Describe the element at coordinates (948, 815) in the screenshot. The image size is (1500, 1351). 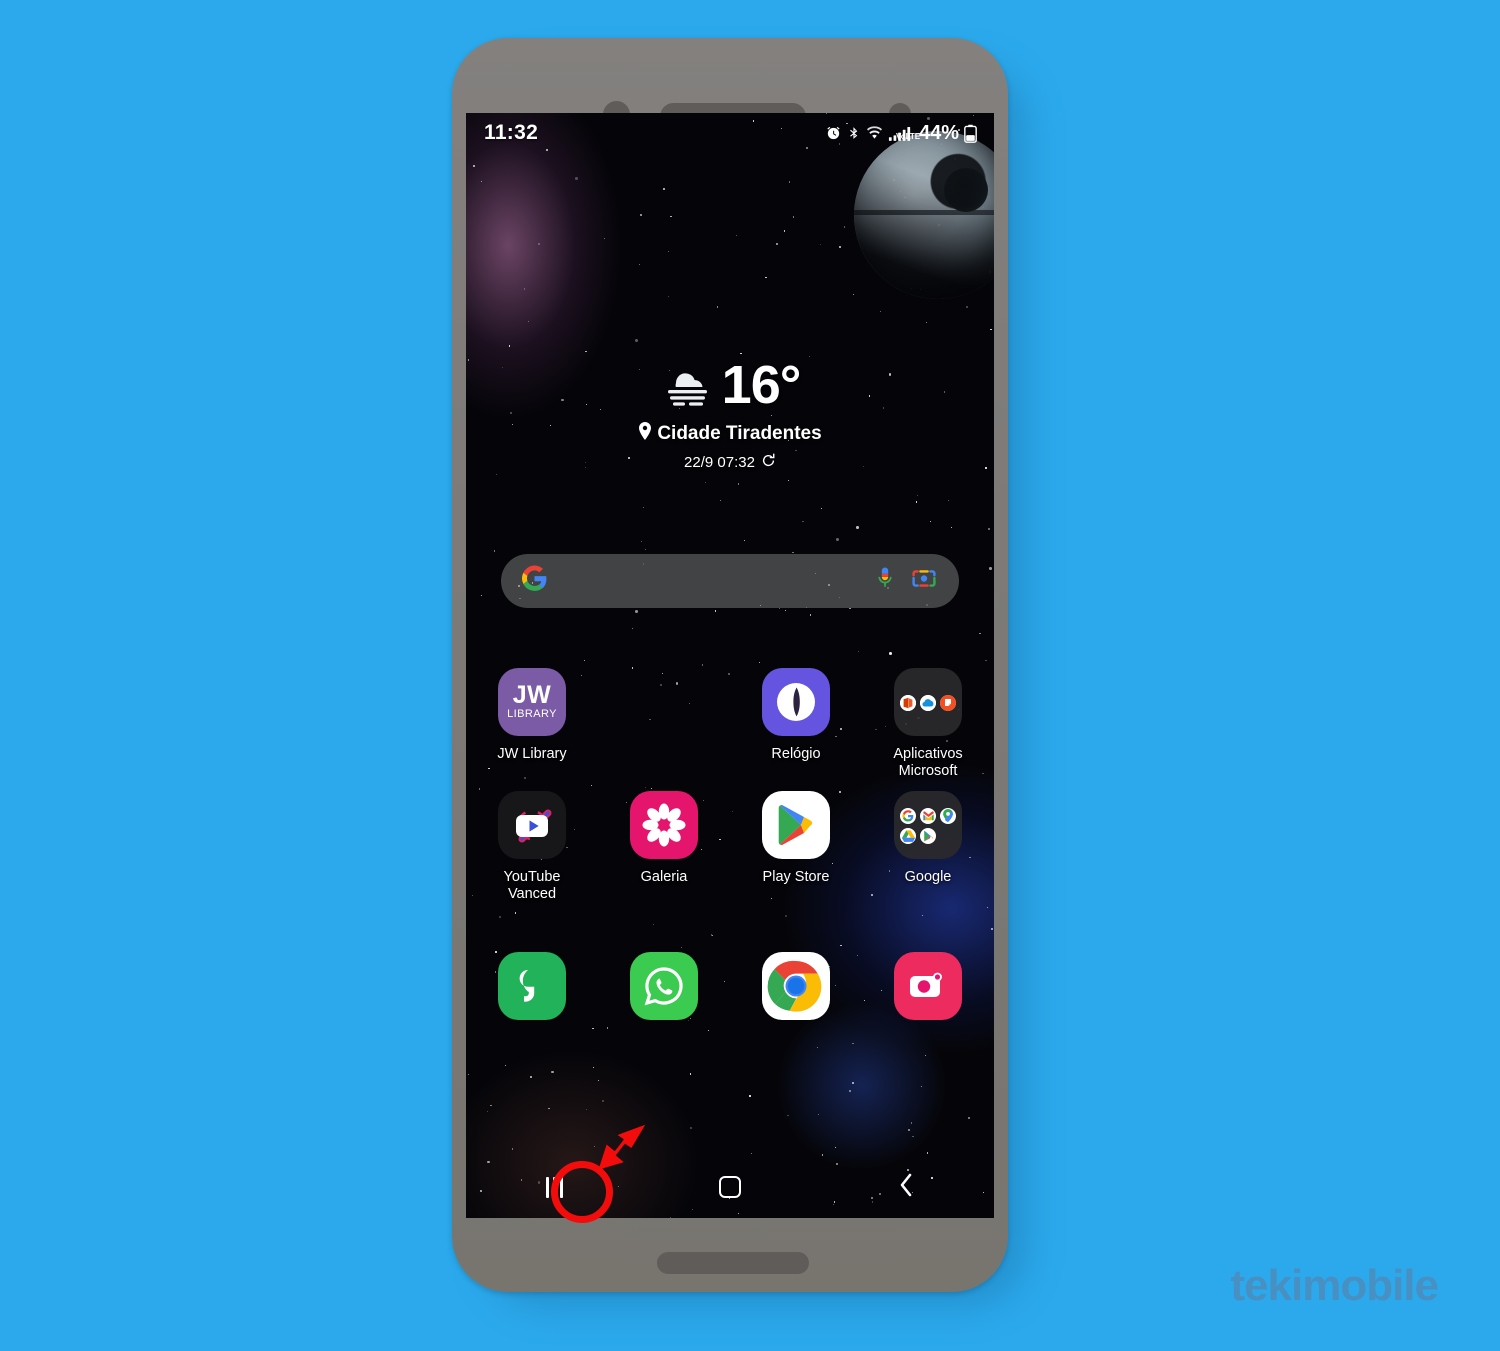
I see `maps-icon` at that location.